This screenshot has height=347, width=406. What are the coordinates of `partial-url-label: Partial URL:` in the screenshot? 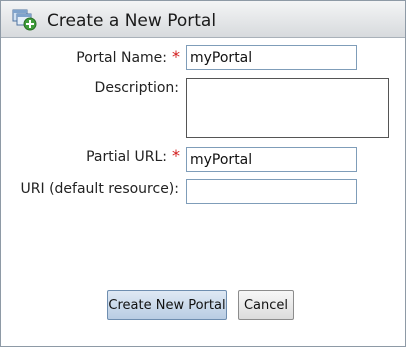 It's located at (126, 157).